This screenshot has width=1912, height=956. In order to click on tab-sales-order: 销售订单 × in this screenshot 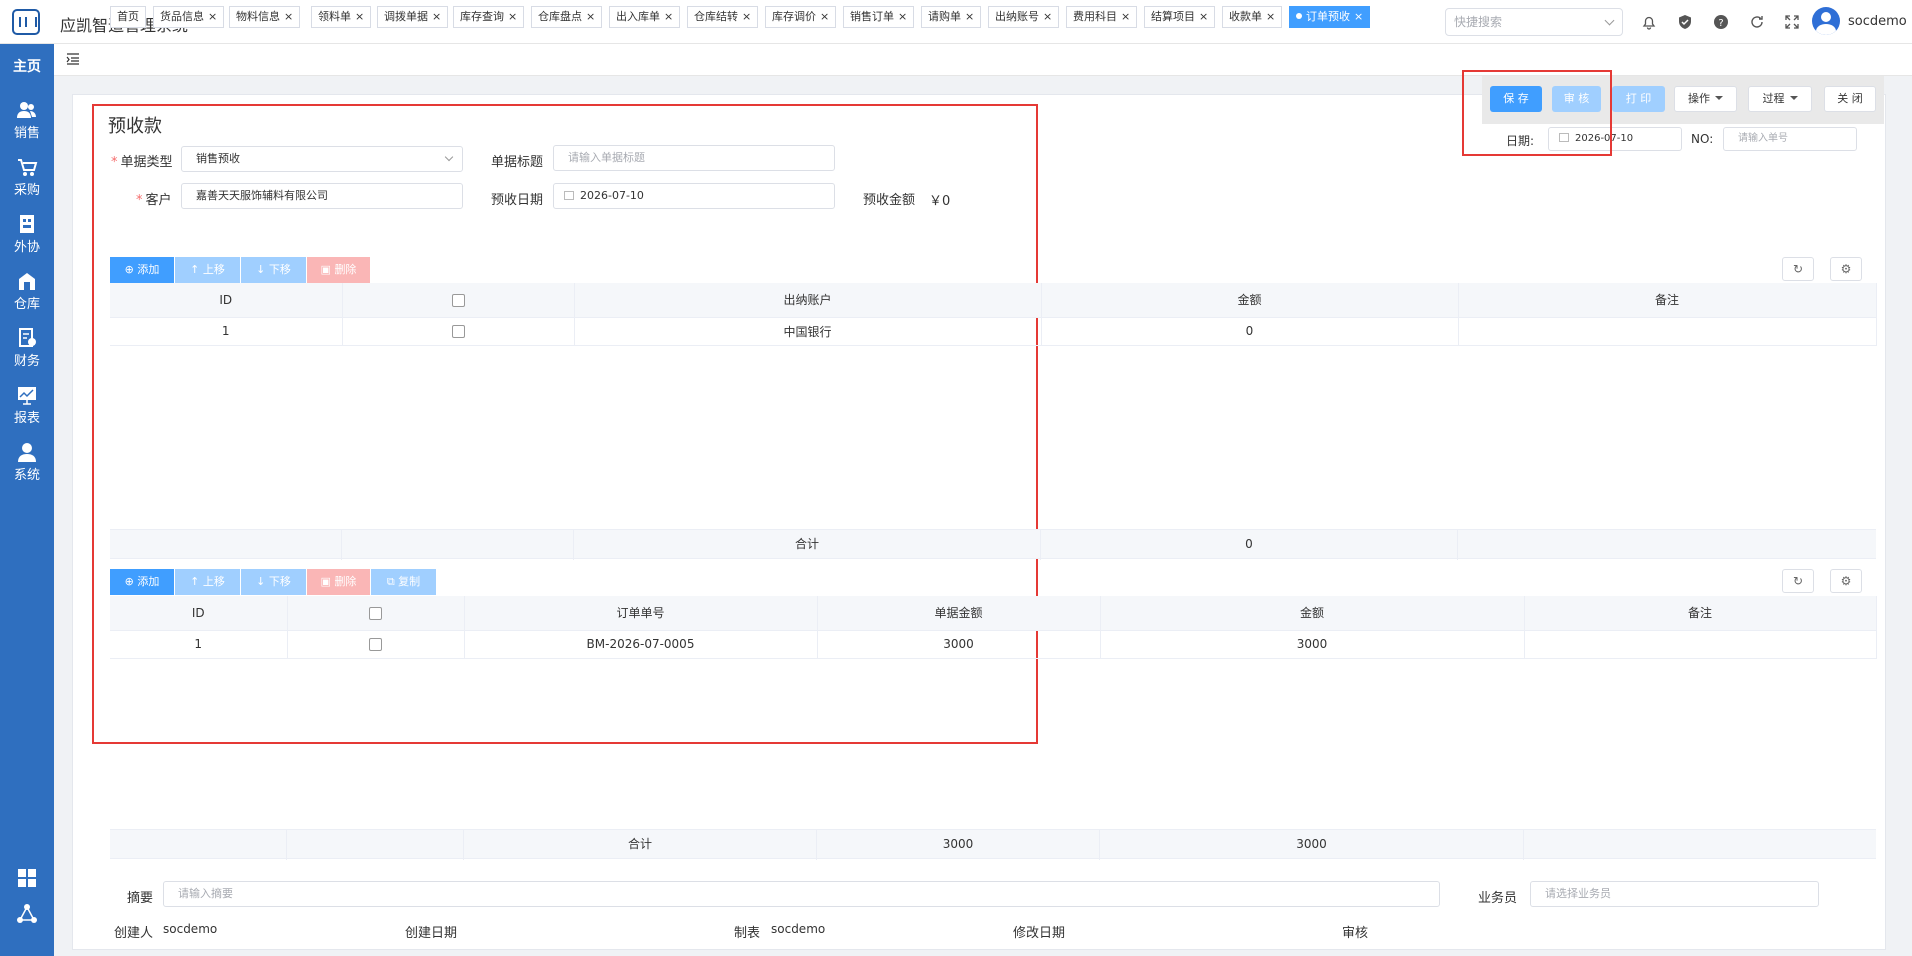, I will do `click(879, 17)`.